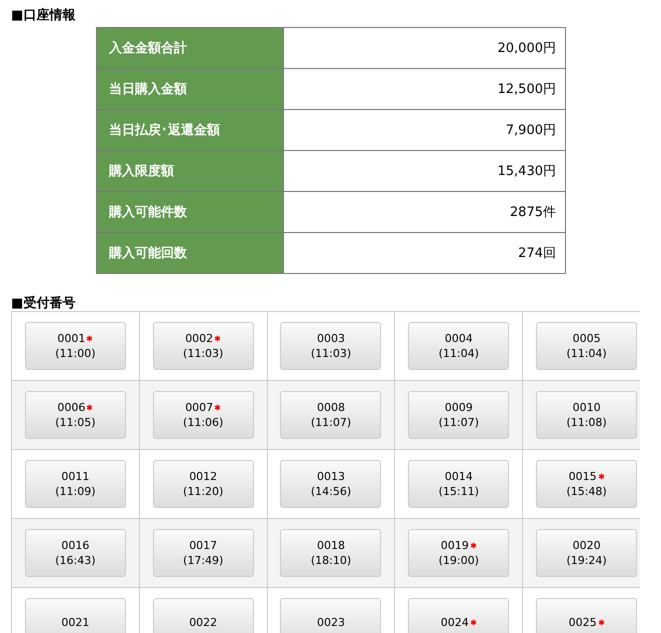  I want to click on table-cell: 当日払戻･返還金額, so click(190, 130).